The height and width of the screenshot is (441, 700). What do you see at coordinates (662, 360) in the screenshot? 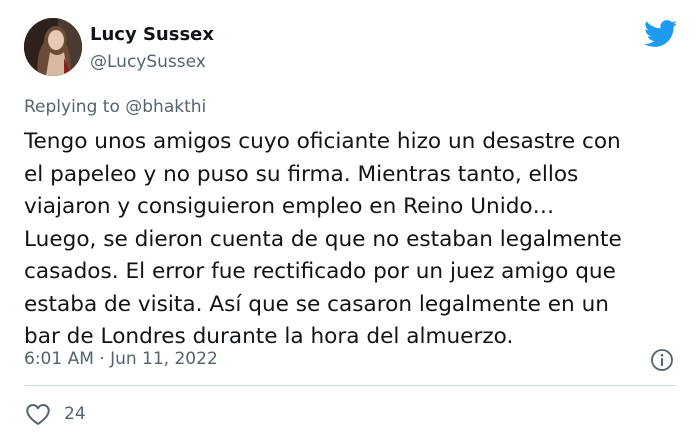
I see `info-icon` at bounding box center [662, 360].